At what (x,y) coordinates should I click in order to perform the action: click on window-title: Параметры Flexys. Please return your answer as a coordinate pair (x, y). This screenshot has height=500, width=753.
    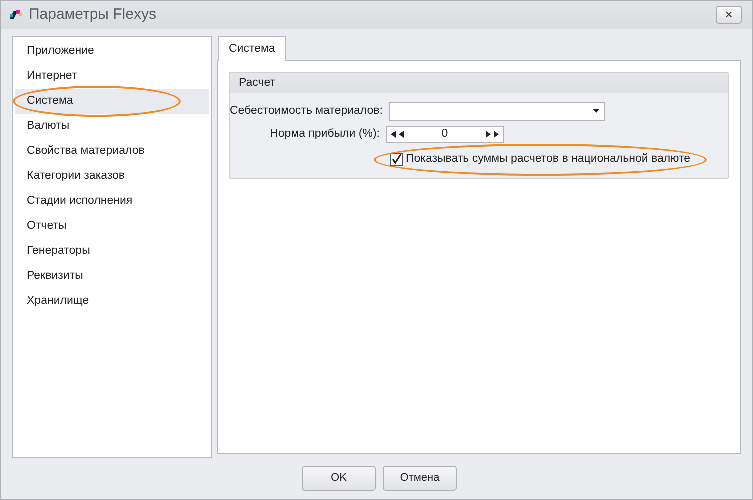
    Looking at the image, I should click on (93, 15).